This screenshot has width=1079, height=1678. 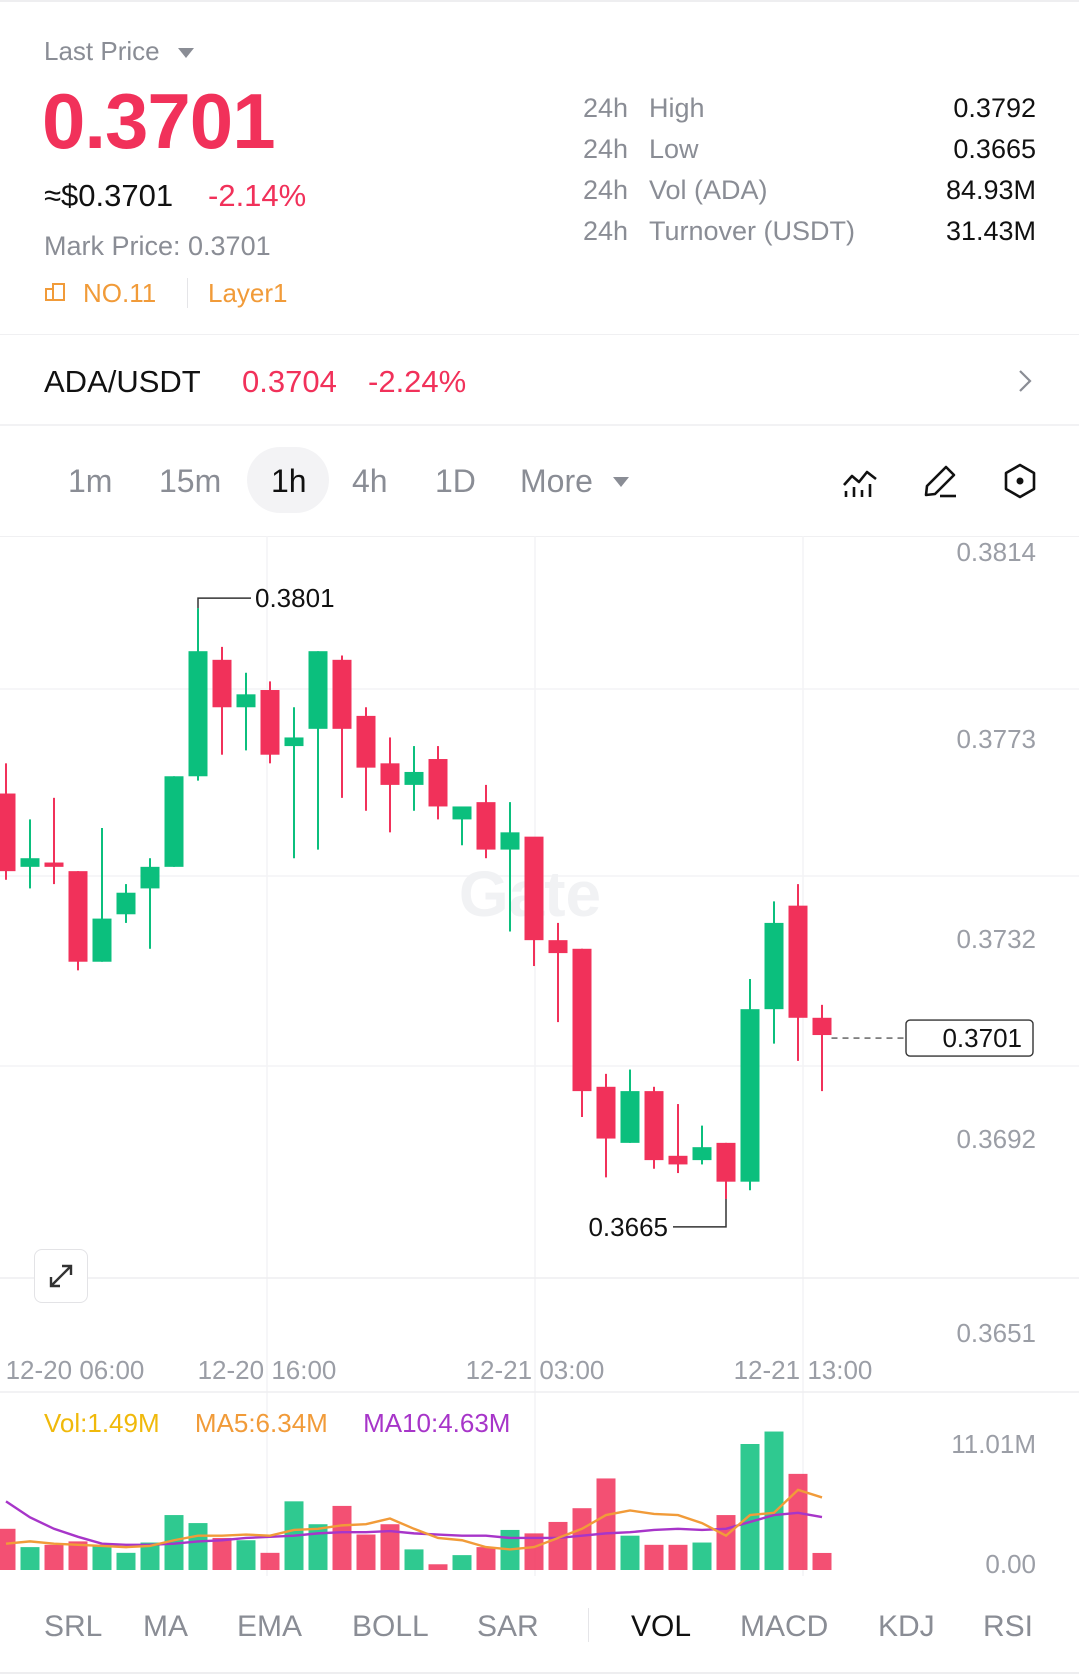 What do you see at coordinates (940, 481) in the screenshot?
I see `draw-pencil-icon` at bounding box center [940, 481].